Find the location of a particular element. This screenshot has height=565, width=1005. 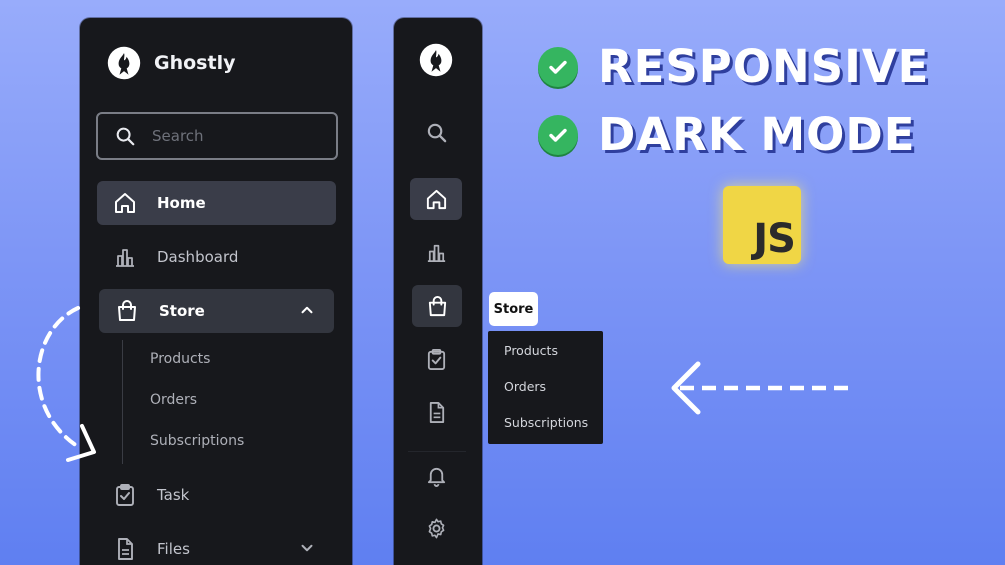

sidebar-item-home: Home is located at coordinates (216, 203).